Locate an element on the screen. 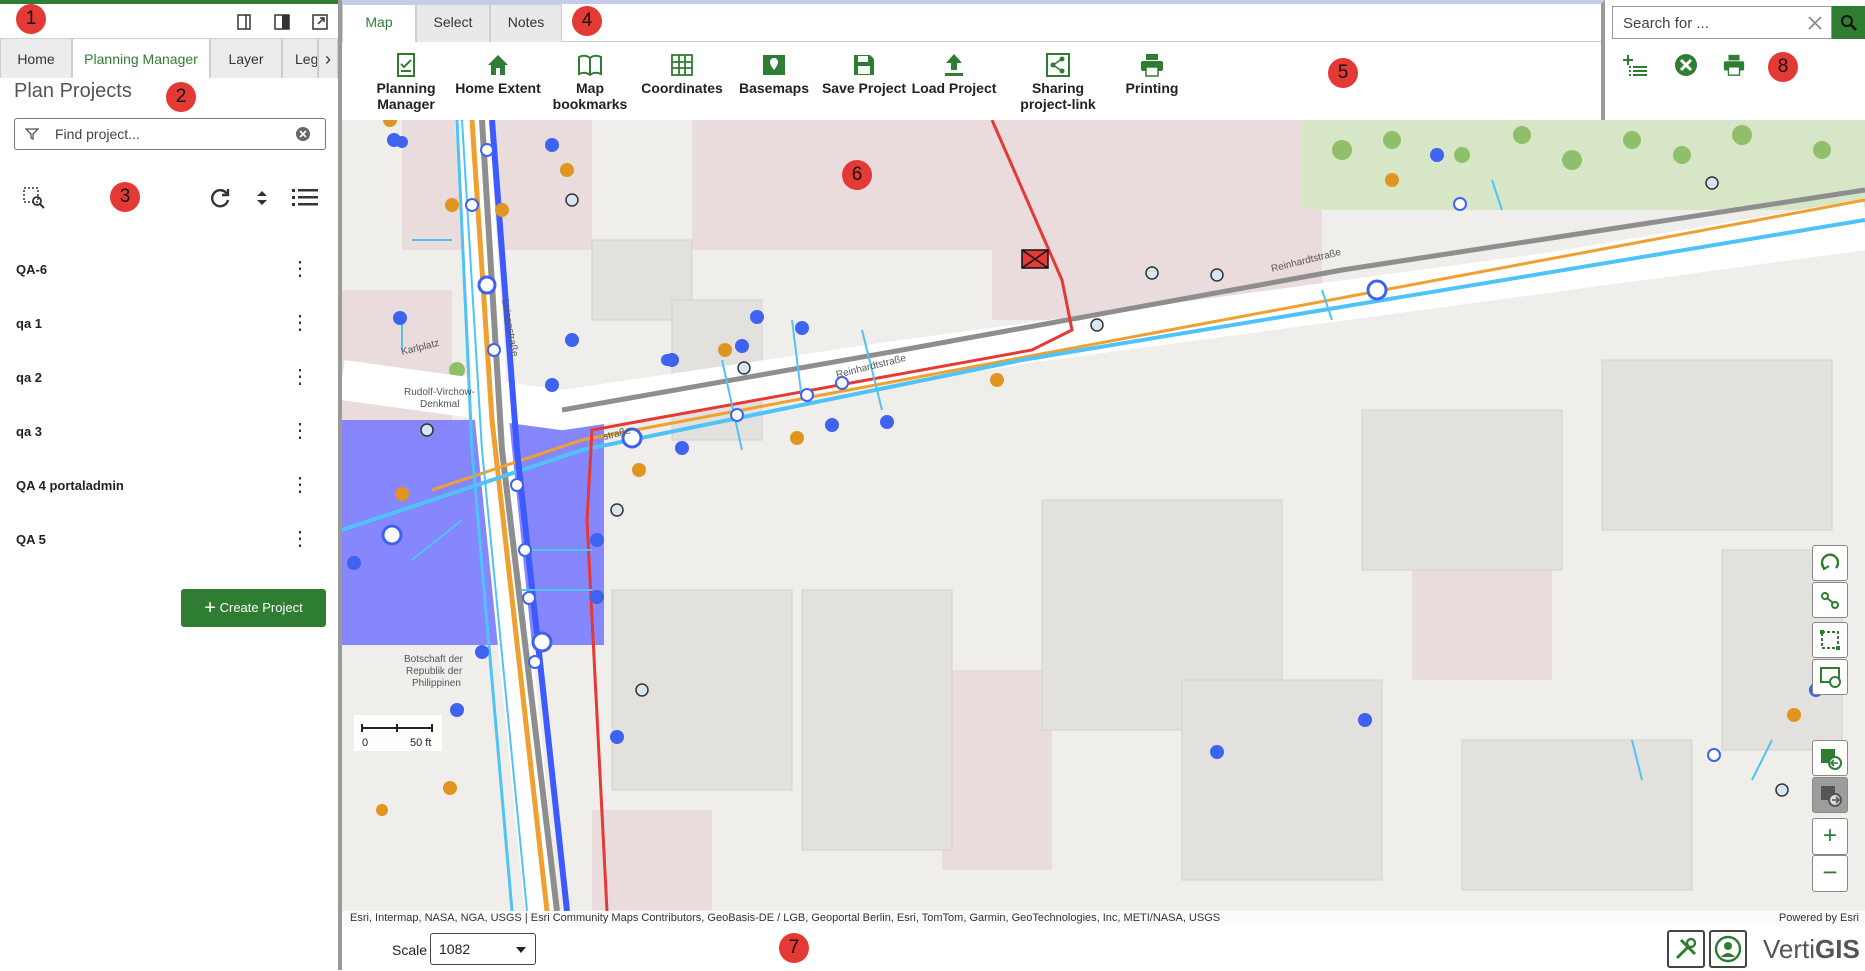  previous-extent-icon is located at coordinates (1831, 759).